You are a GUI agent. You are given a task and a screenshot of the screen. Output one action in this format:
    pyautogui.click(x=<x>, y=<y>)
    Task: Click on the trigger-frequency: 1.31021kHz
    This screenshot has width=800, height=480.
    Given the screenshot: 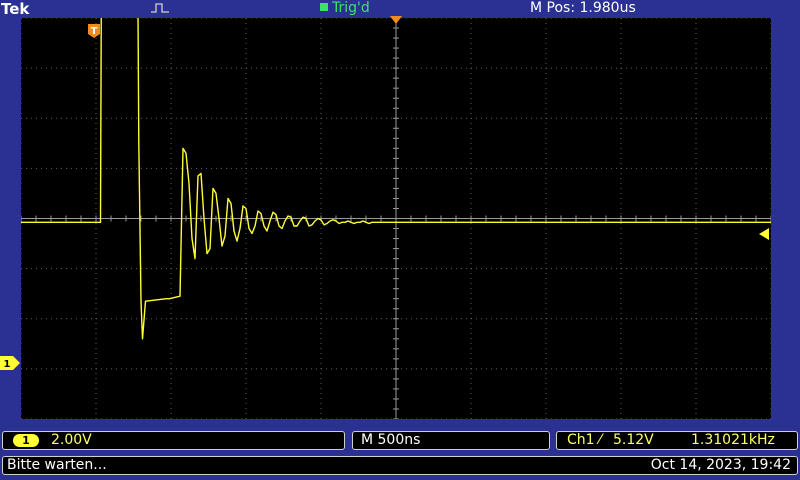 What is the action you would take?
    pyautogui.click(x=733, y=440)
    